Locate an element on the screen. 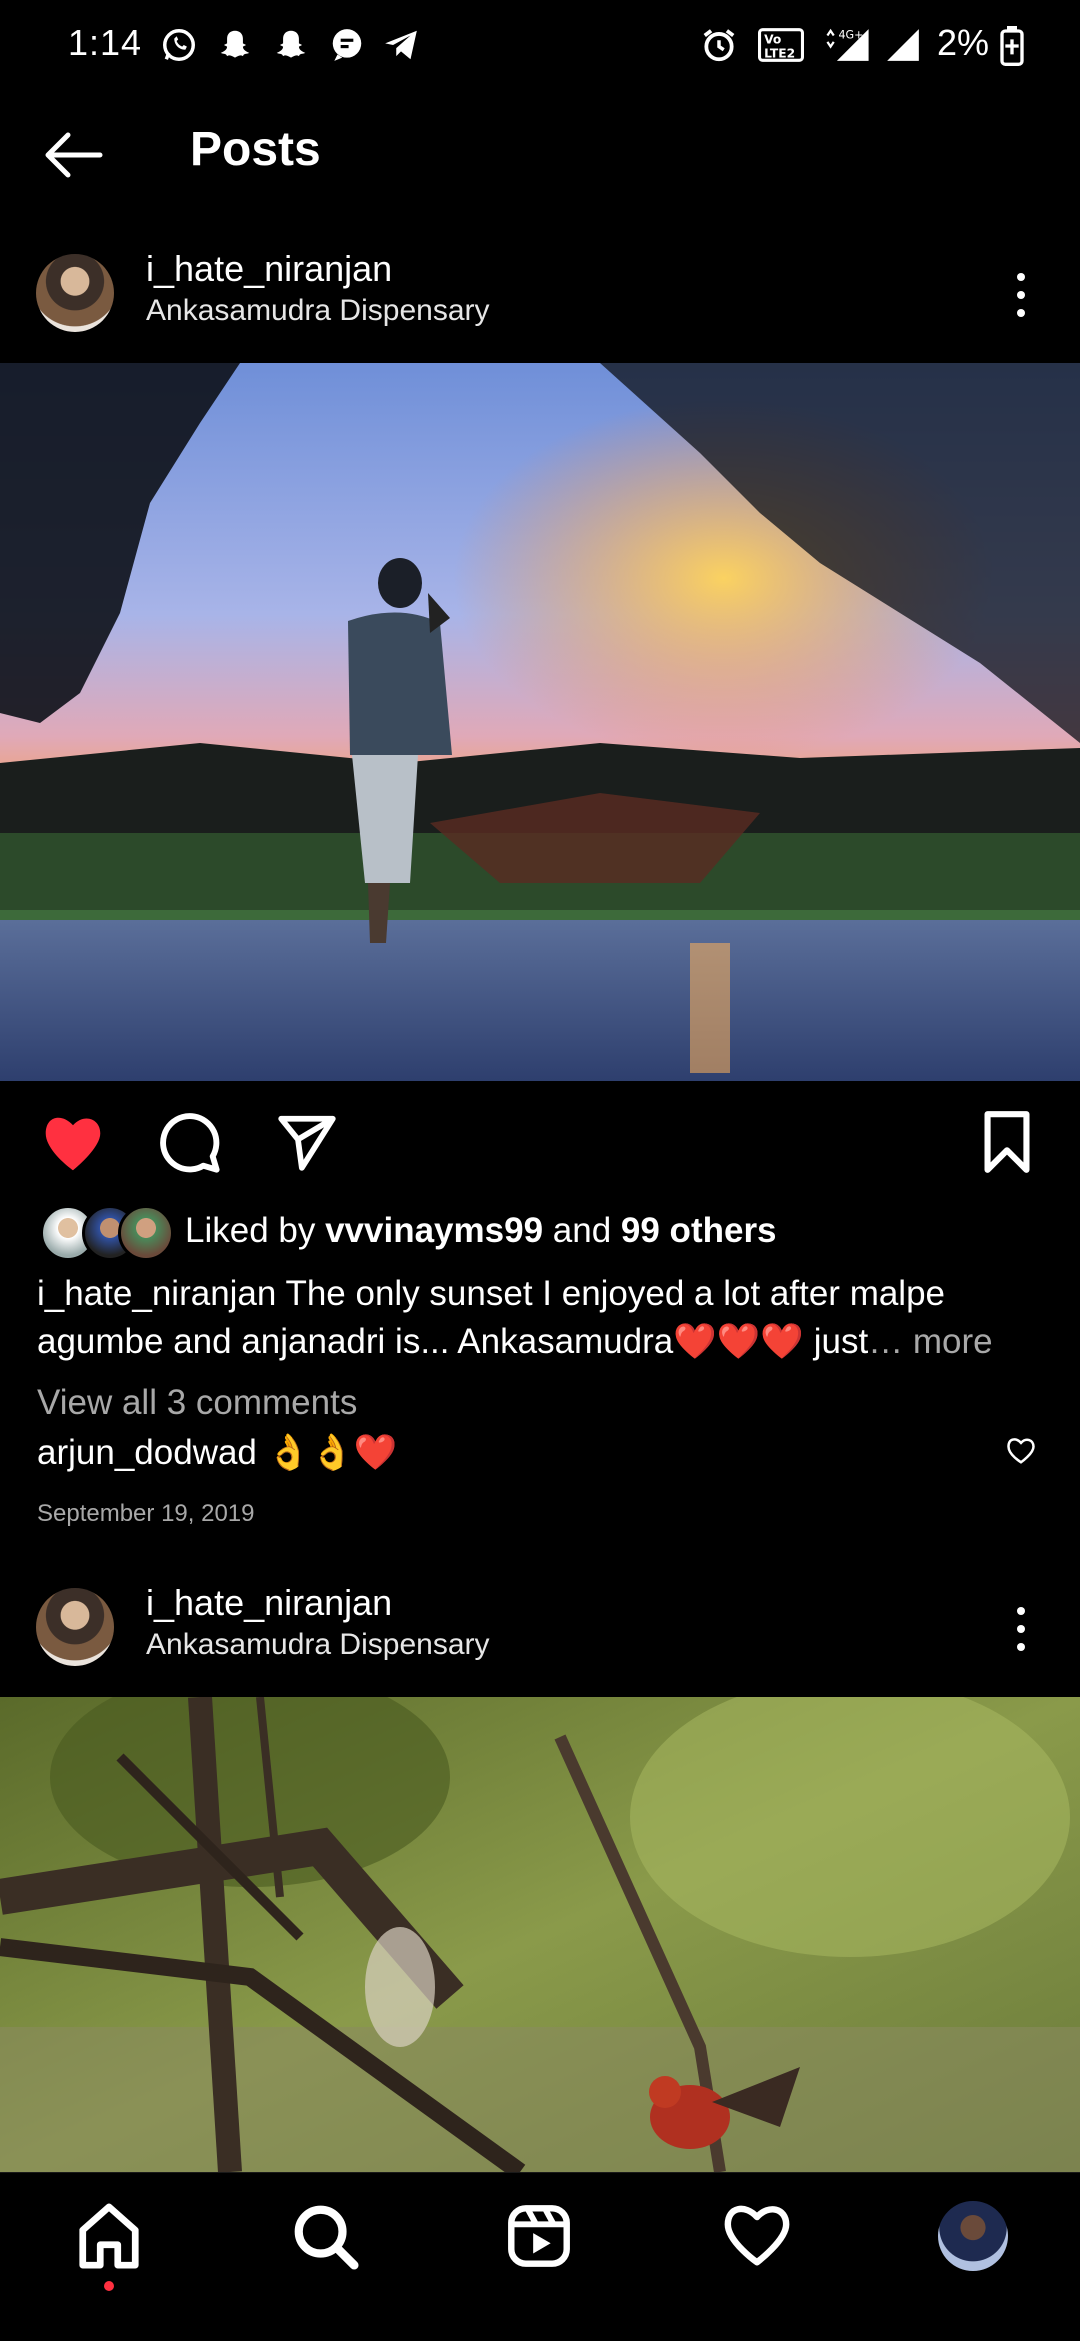 This screenshot has width=1080, height=2341. battery-percent: 2% is located at coordinates (963, 42).